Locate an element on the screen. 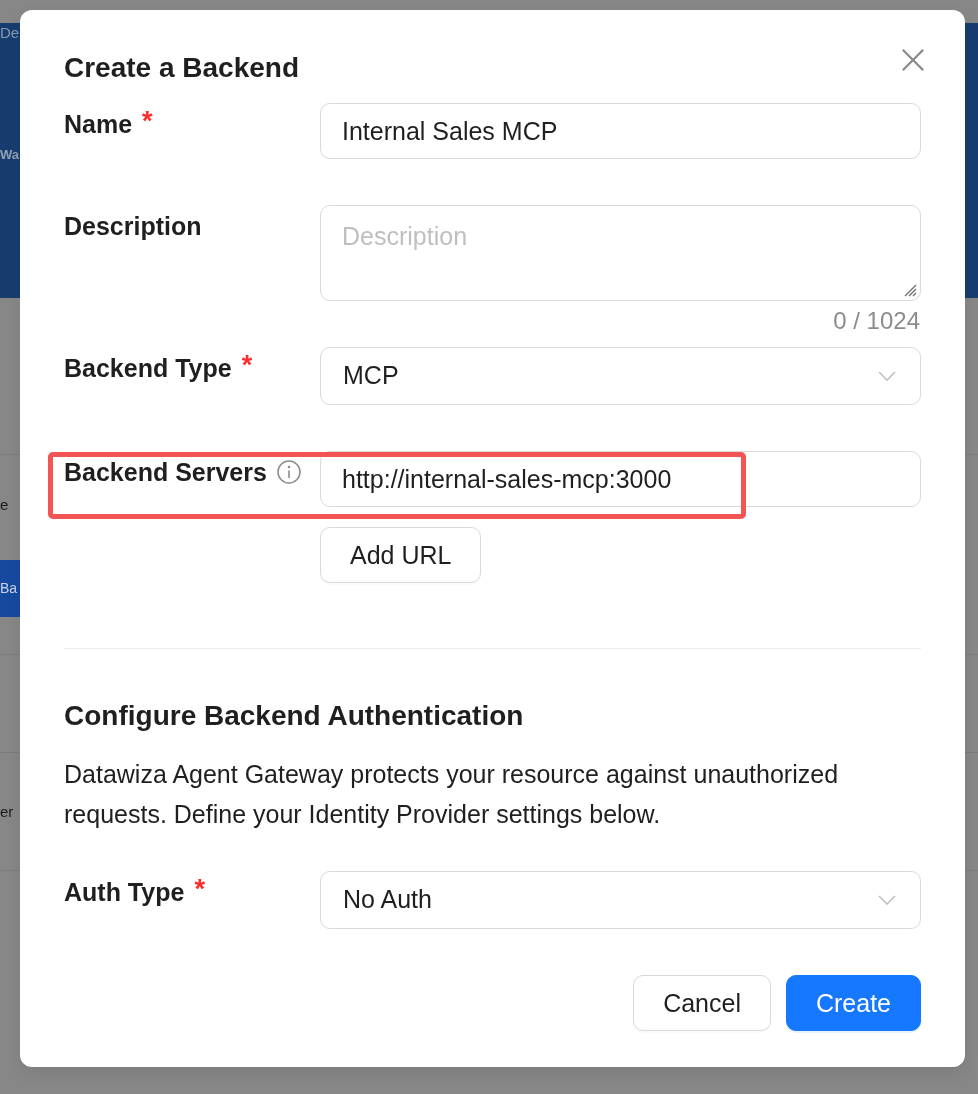  field-label: Name is located at coordinates (98, 124).